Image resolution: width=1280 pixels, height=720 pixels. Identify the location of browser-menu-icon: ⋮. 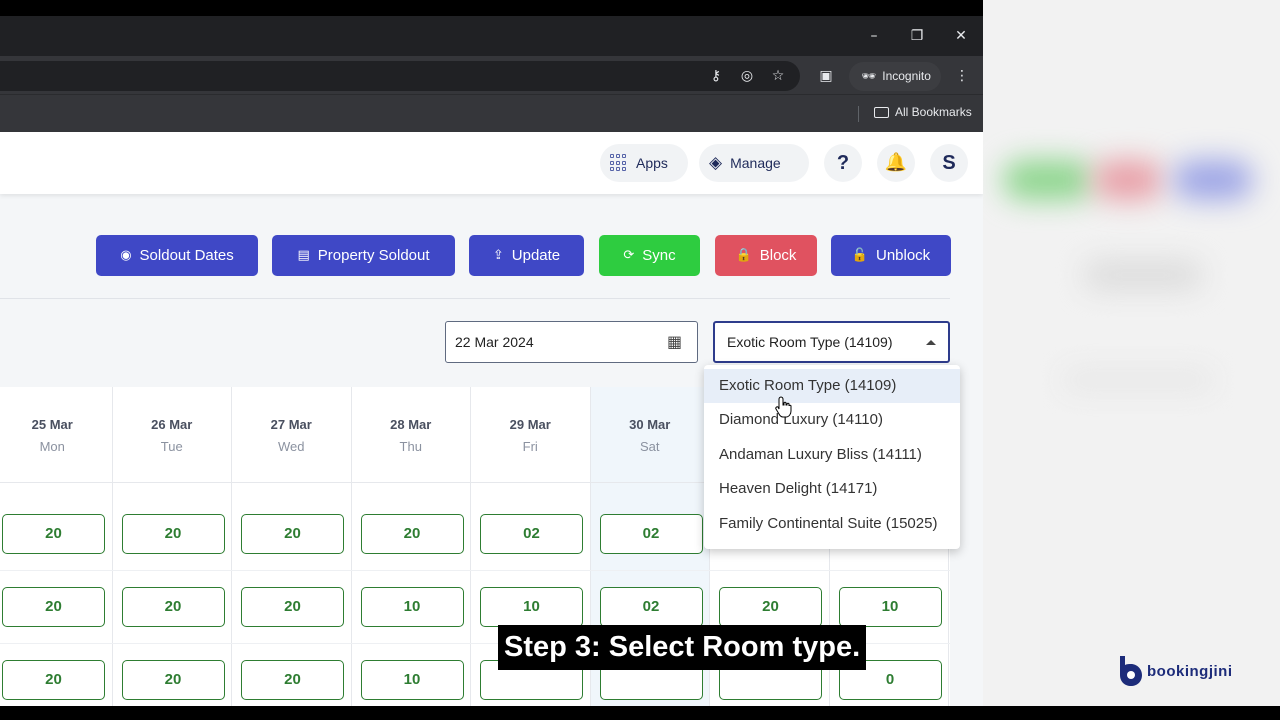
(962, 76).